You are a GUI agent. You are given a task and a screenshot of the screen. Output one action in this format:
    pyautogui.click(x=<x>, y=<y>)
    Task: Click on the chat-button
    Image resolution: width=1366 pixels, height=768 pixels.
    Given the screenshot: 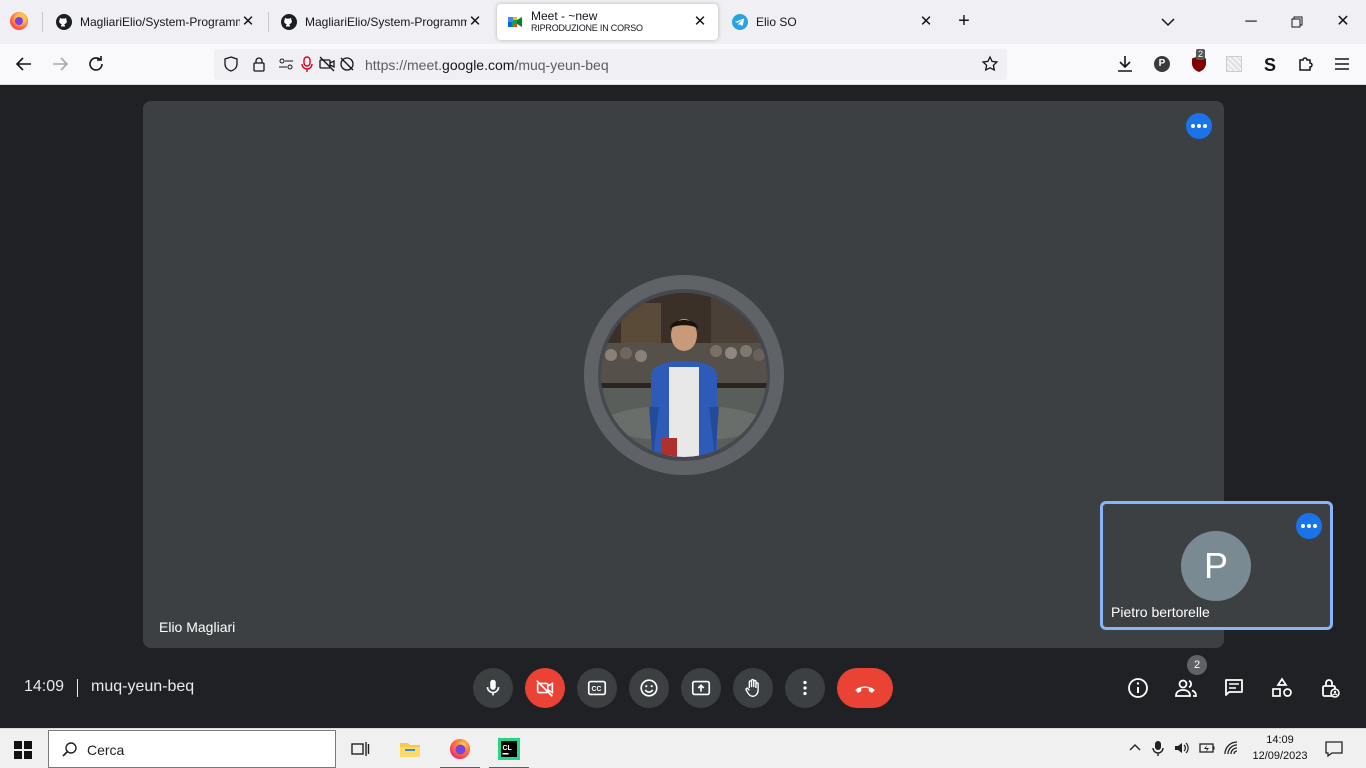 What is the action you would take?
    pyautogui.click(x=1234, y=688)
    